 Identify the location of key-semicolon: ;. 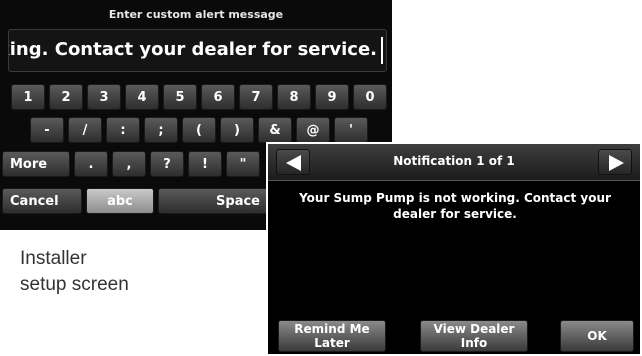
(161, 130).